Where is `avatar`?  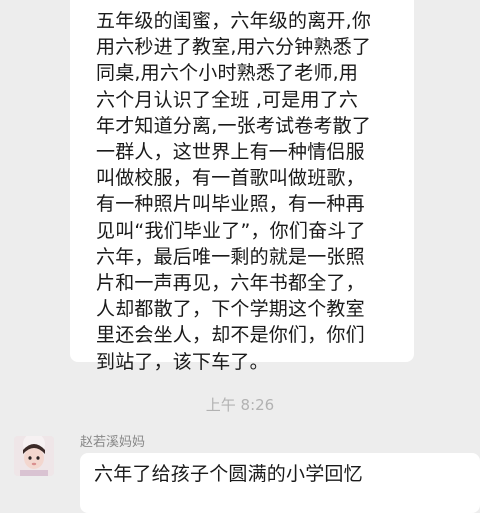 avatar is located at coordinates (34, 456).